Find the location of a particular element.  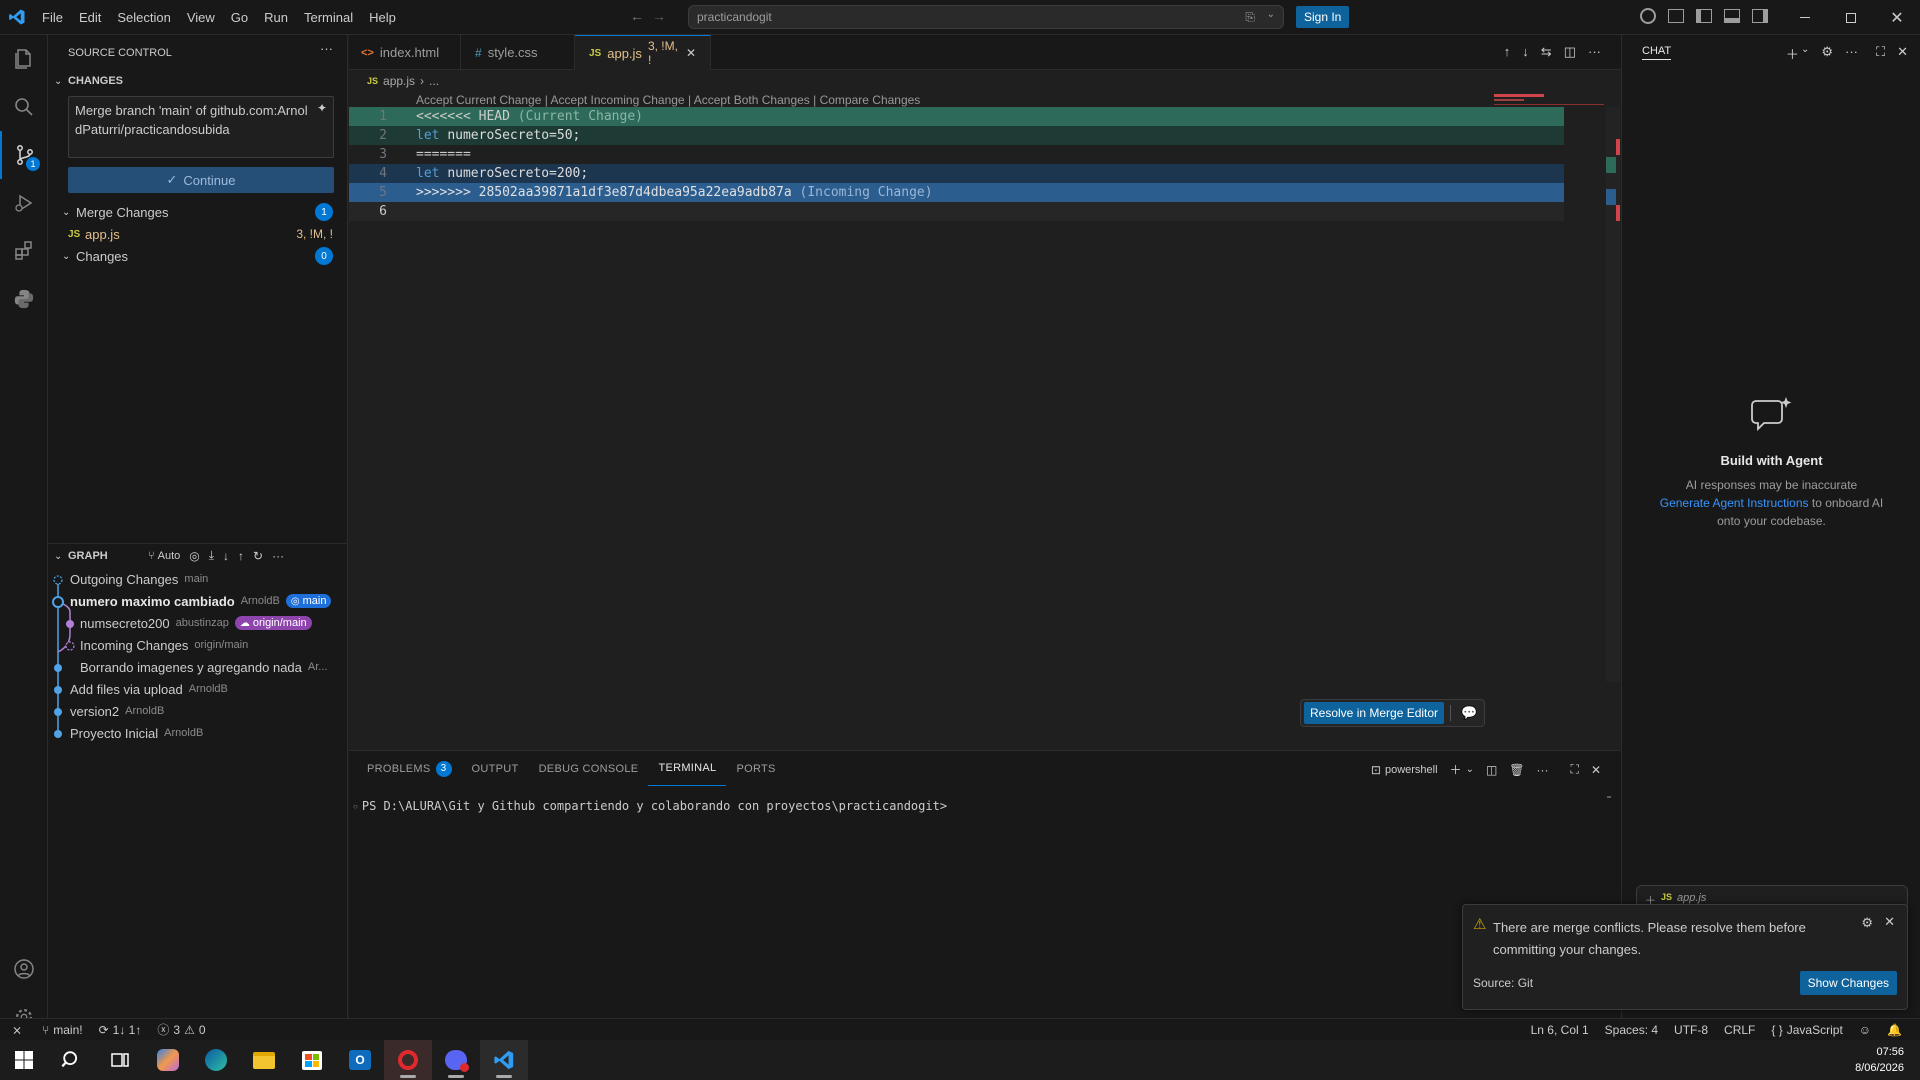

target-icon: ◎ is located at coordinates (194, 556).